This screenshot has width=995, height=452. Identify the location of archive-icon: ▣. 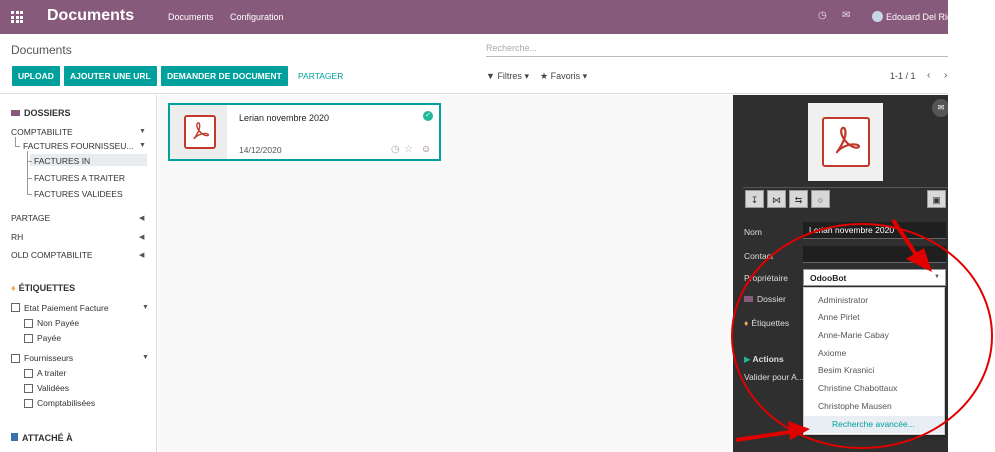
(936, 199).